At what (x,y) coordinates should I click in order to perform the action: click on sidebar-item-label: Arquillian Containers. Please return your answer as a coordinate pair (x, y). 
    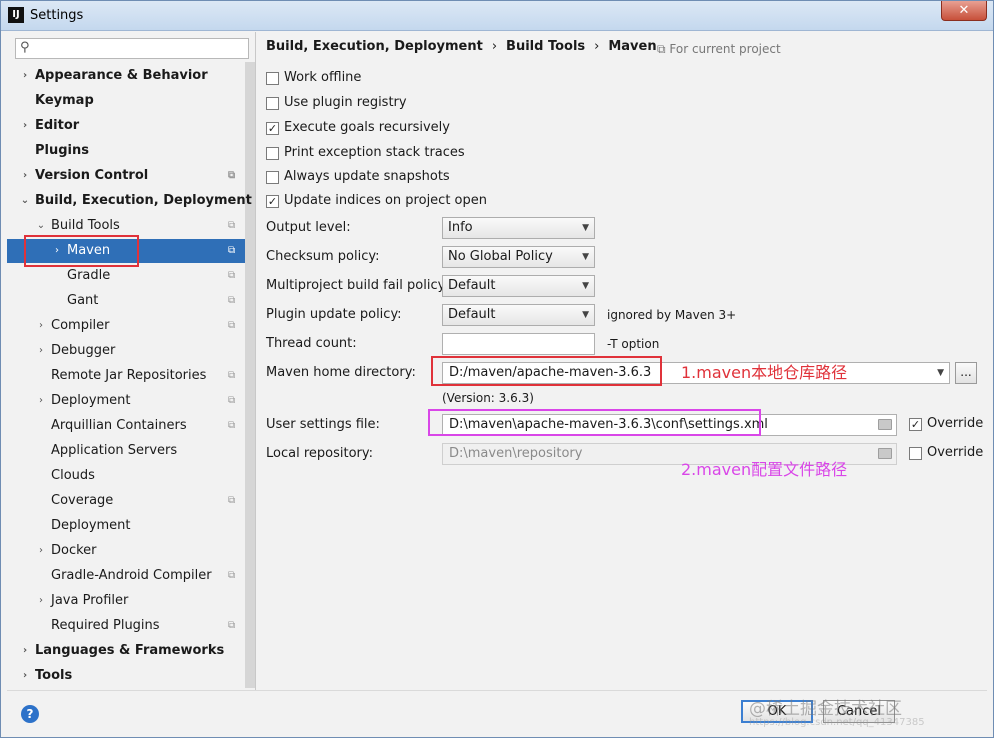
    Looking at the image, I should click on (119, 425).